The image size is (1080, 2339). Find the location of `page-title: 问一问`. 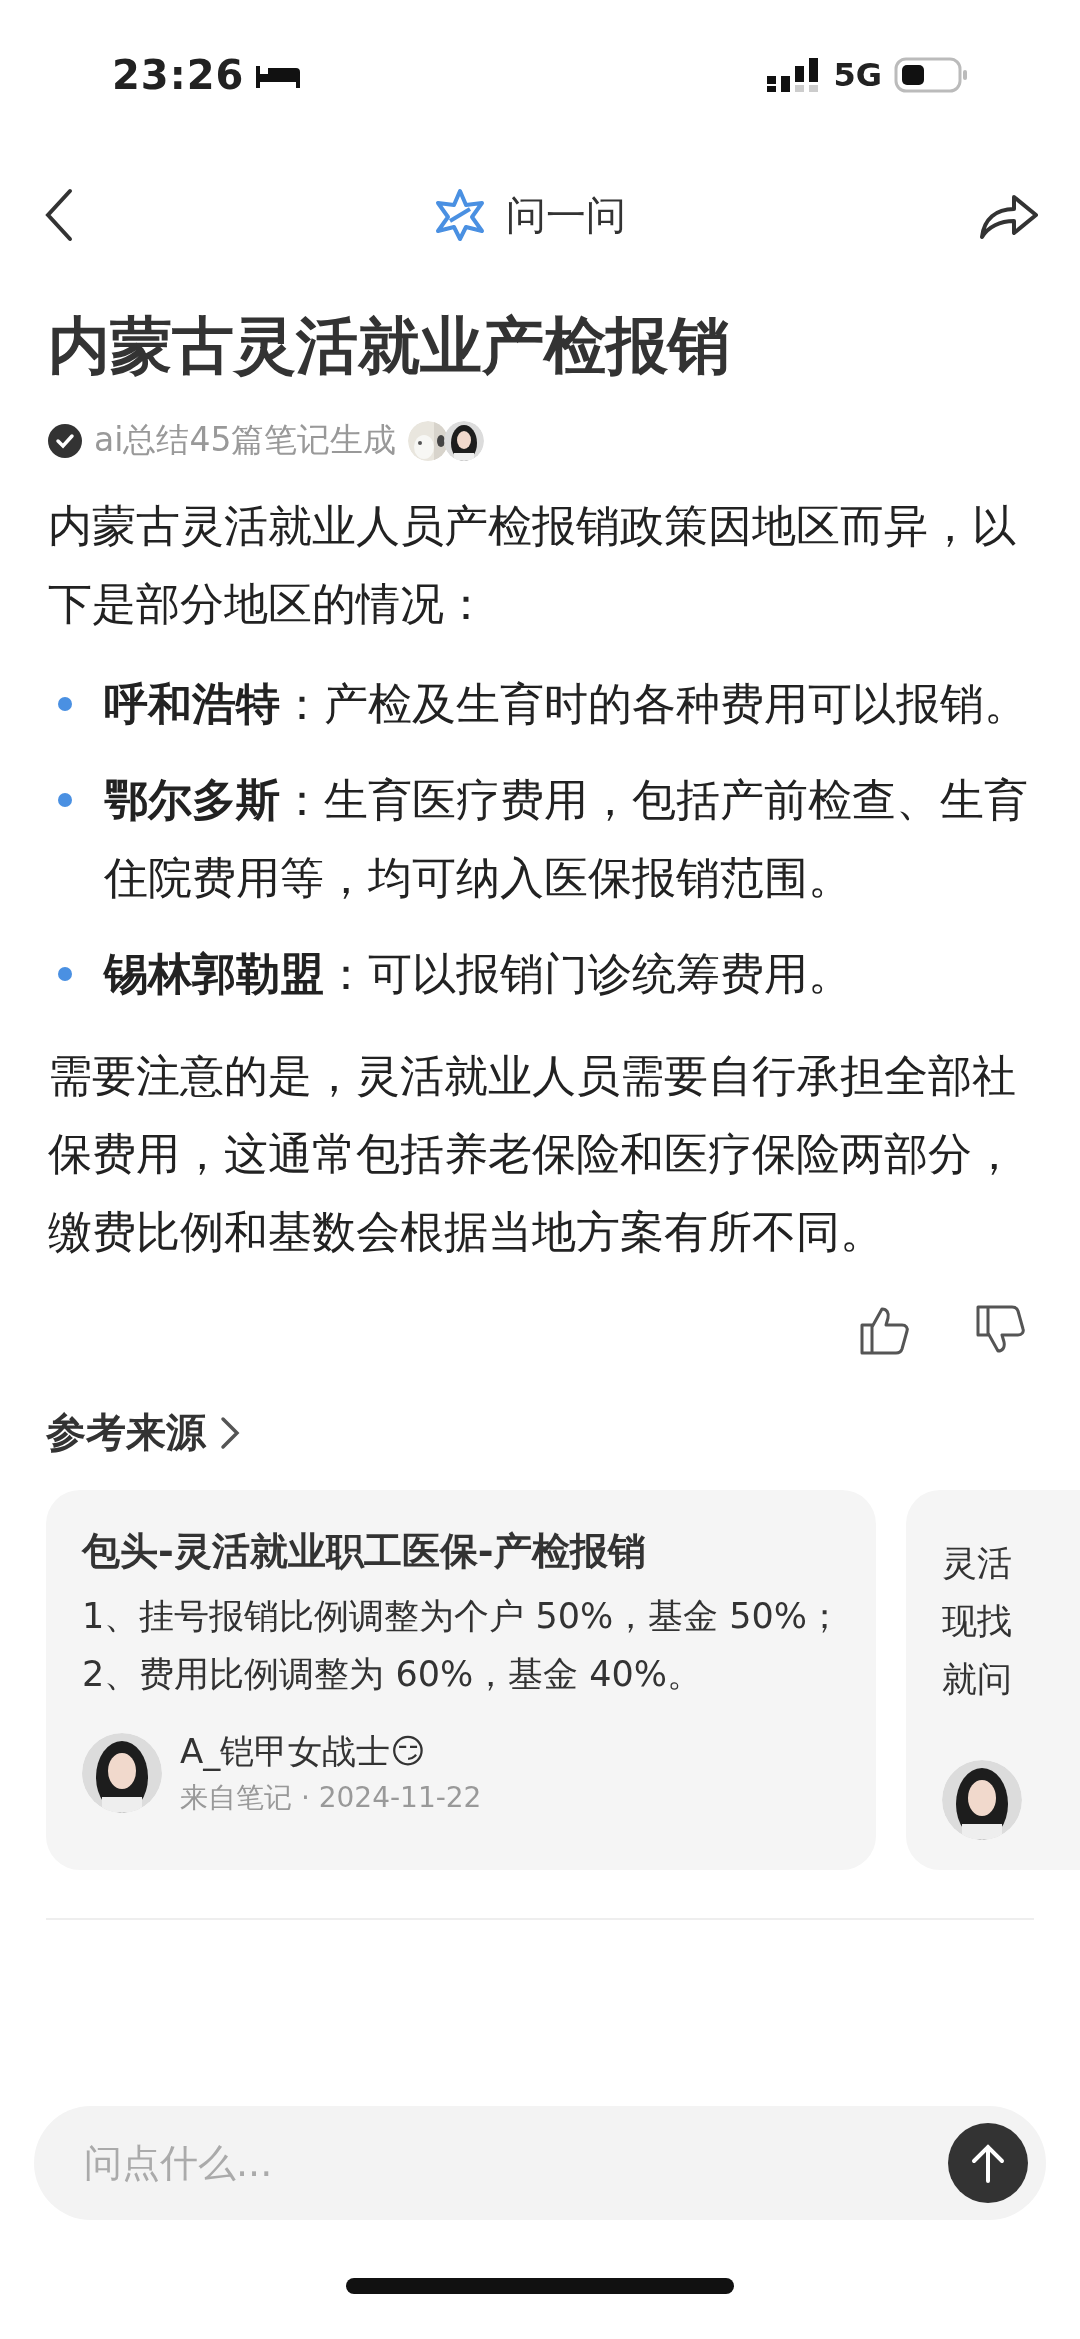

page-title: 问一问 is located at coordinates (566, 215).